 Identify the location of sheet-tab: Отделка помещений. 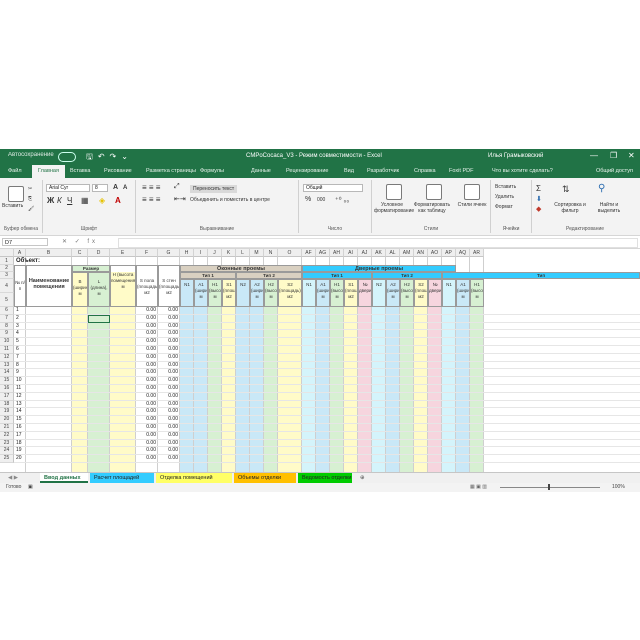
(194, 478).